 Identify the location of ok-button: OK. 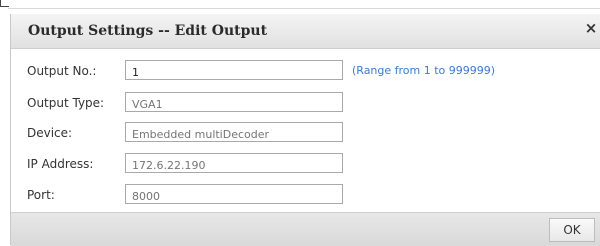
(572, 230).